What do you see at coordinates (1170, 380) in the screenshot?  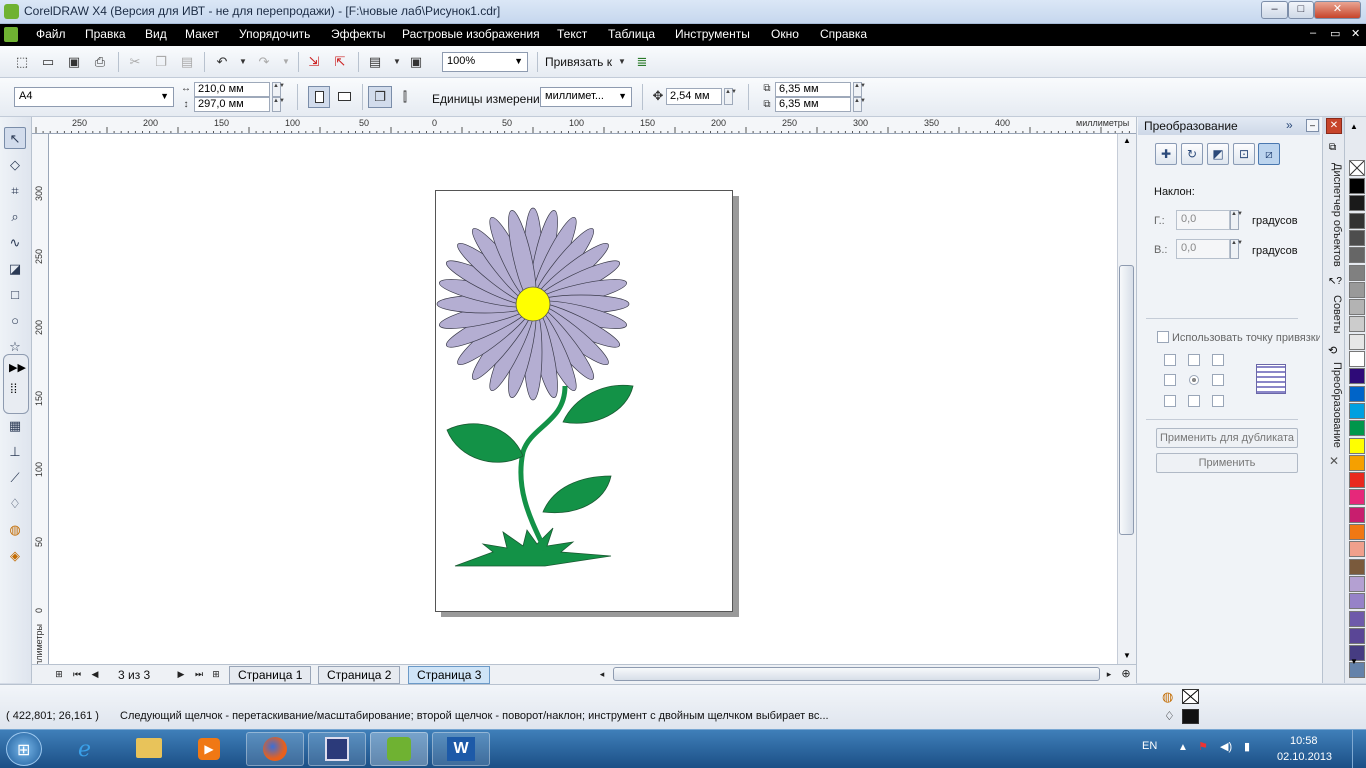 I see `anchor-ml` at bounding box center [1170, 380].